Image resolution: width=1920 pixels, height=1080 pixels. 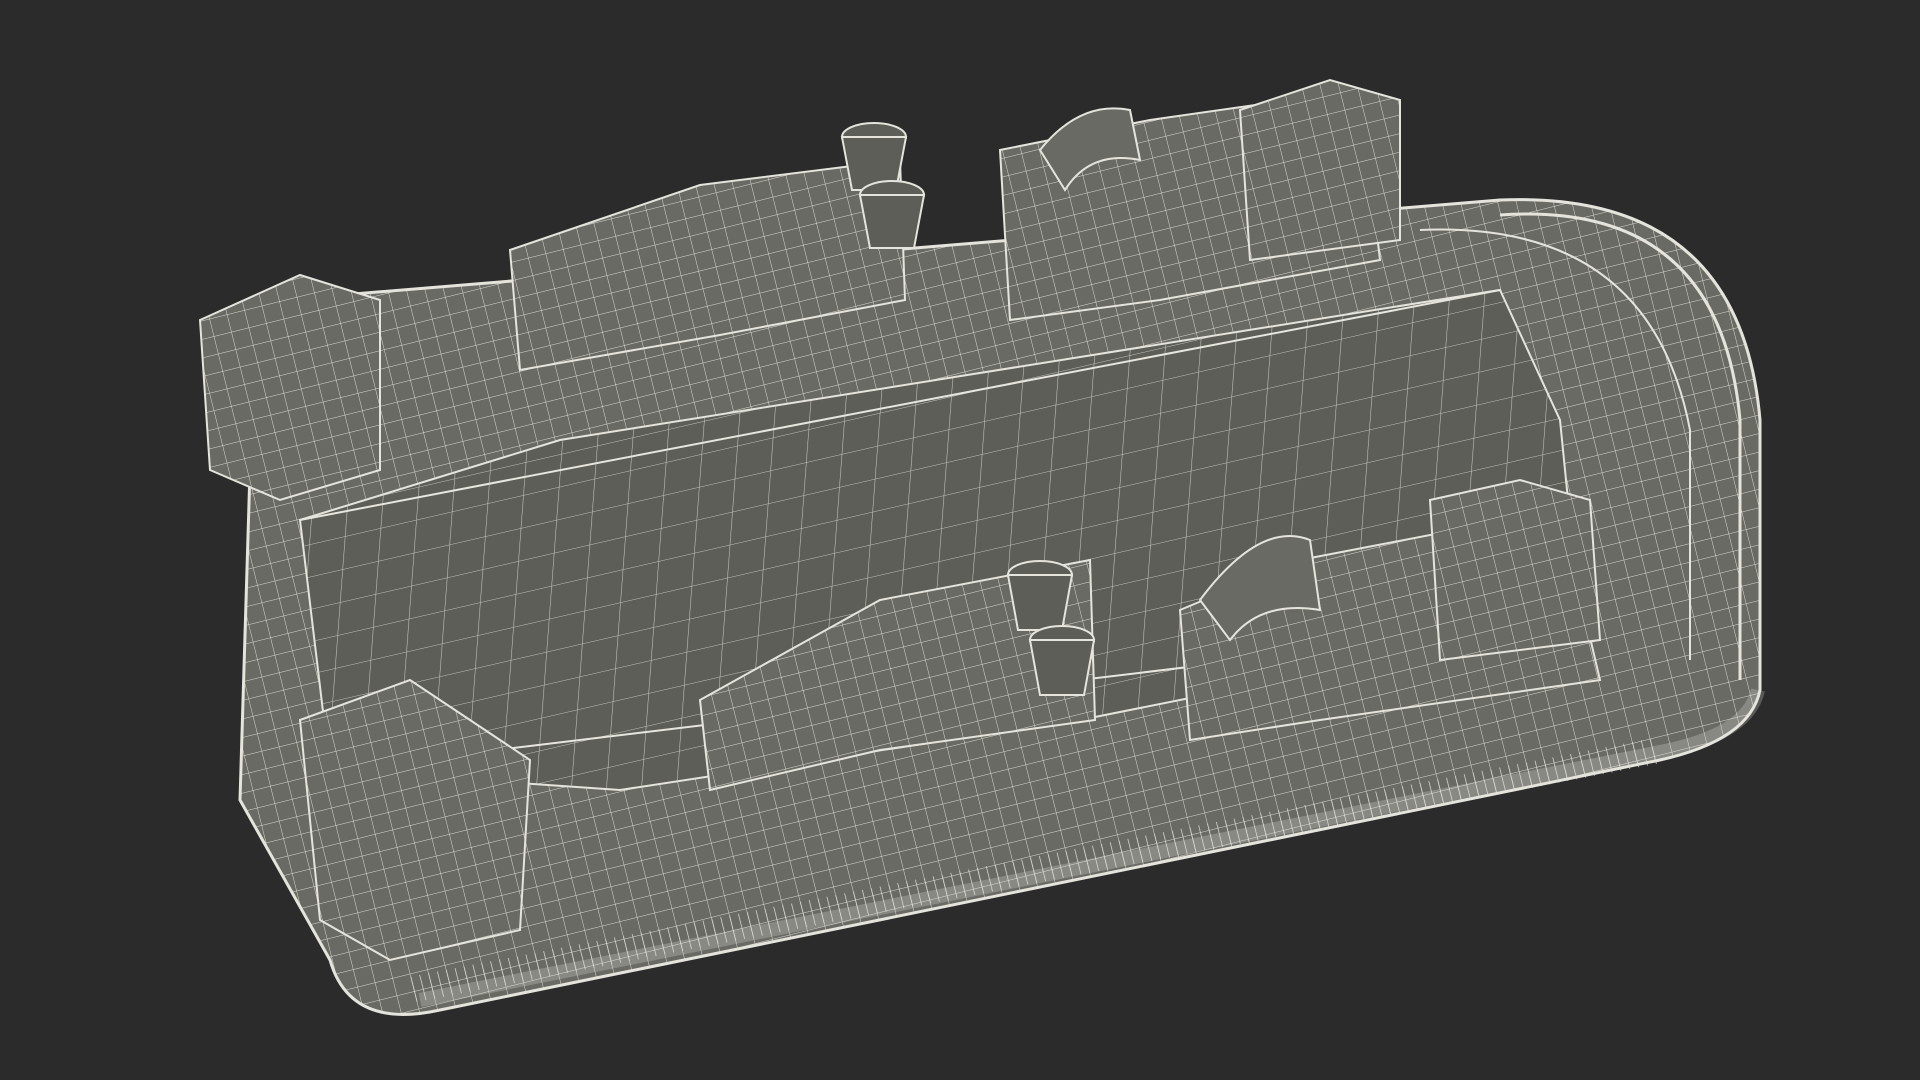 I want to click on stern-fan-upper, so click(x=289, y=387).